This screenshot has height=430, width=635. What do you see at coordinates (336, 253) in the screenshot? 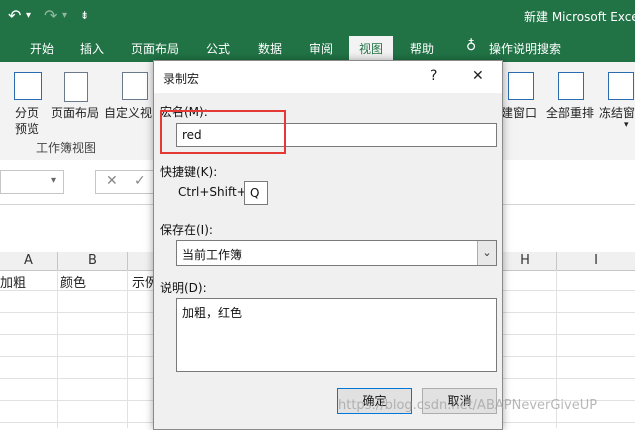
I see `store-macro-select: 当前工作簿 ⌄` at bounding box center [336, 253].